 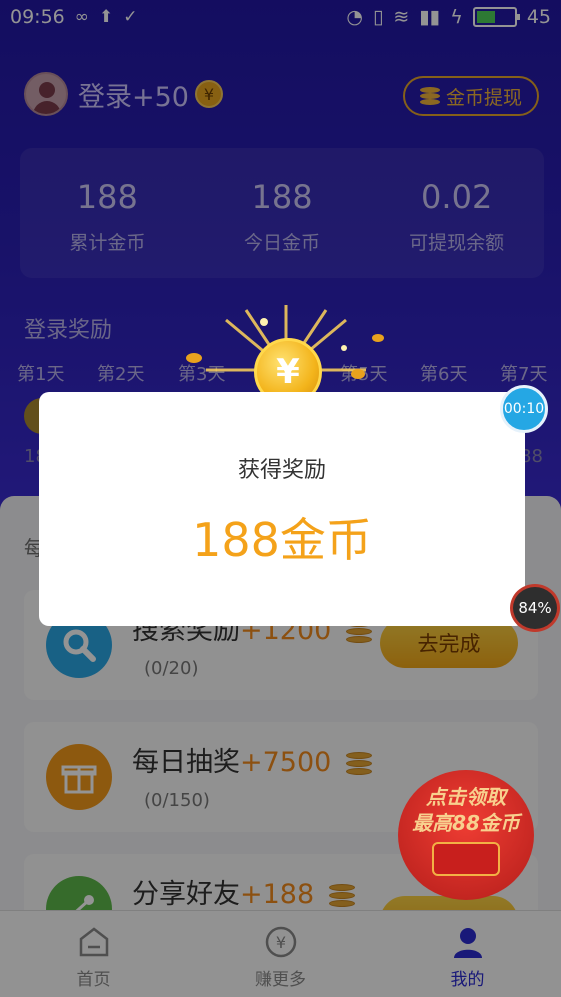 I want to click on promo-text: 点击领取 最高88金币, so click(x=466, y=810).